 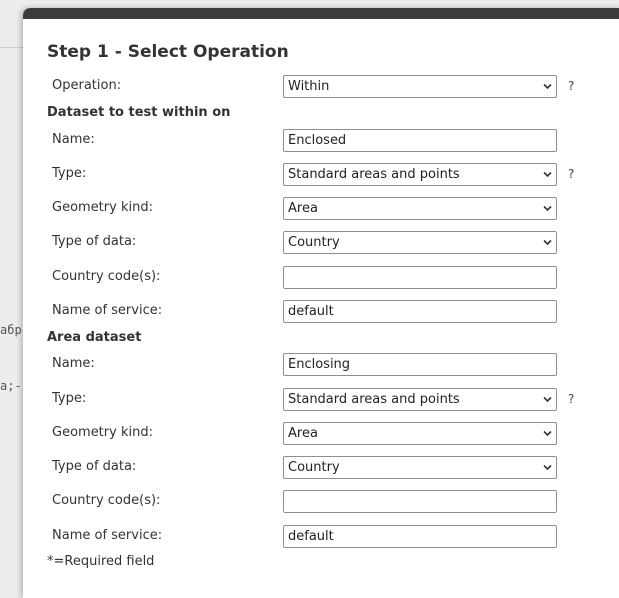 I want to click on operation-help-icon: ?, so click(x=571, y=86).